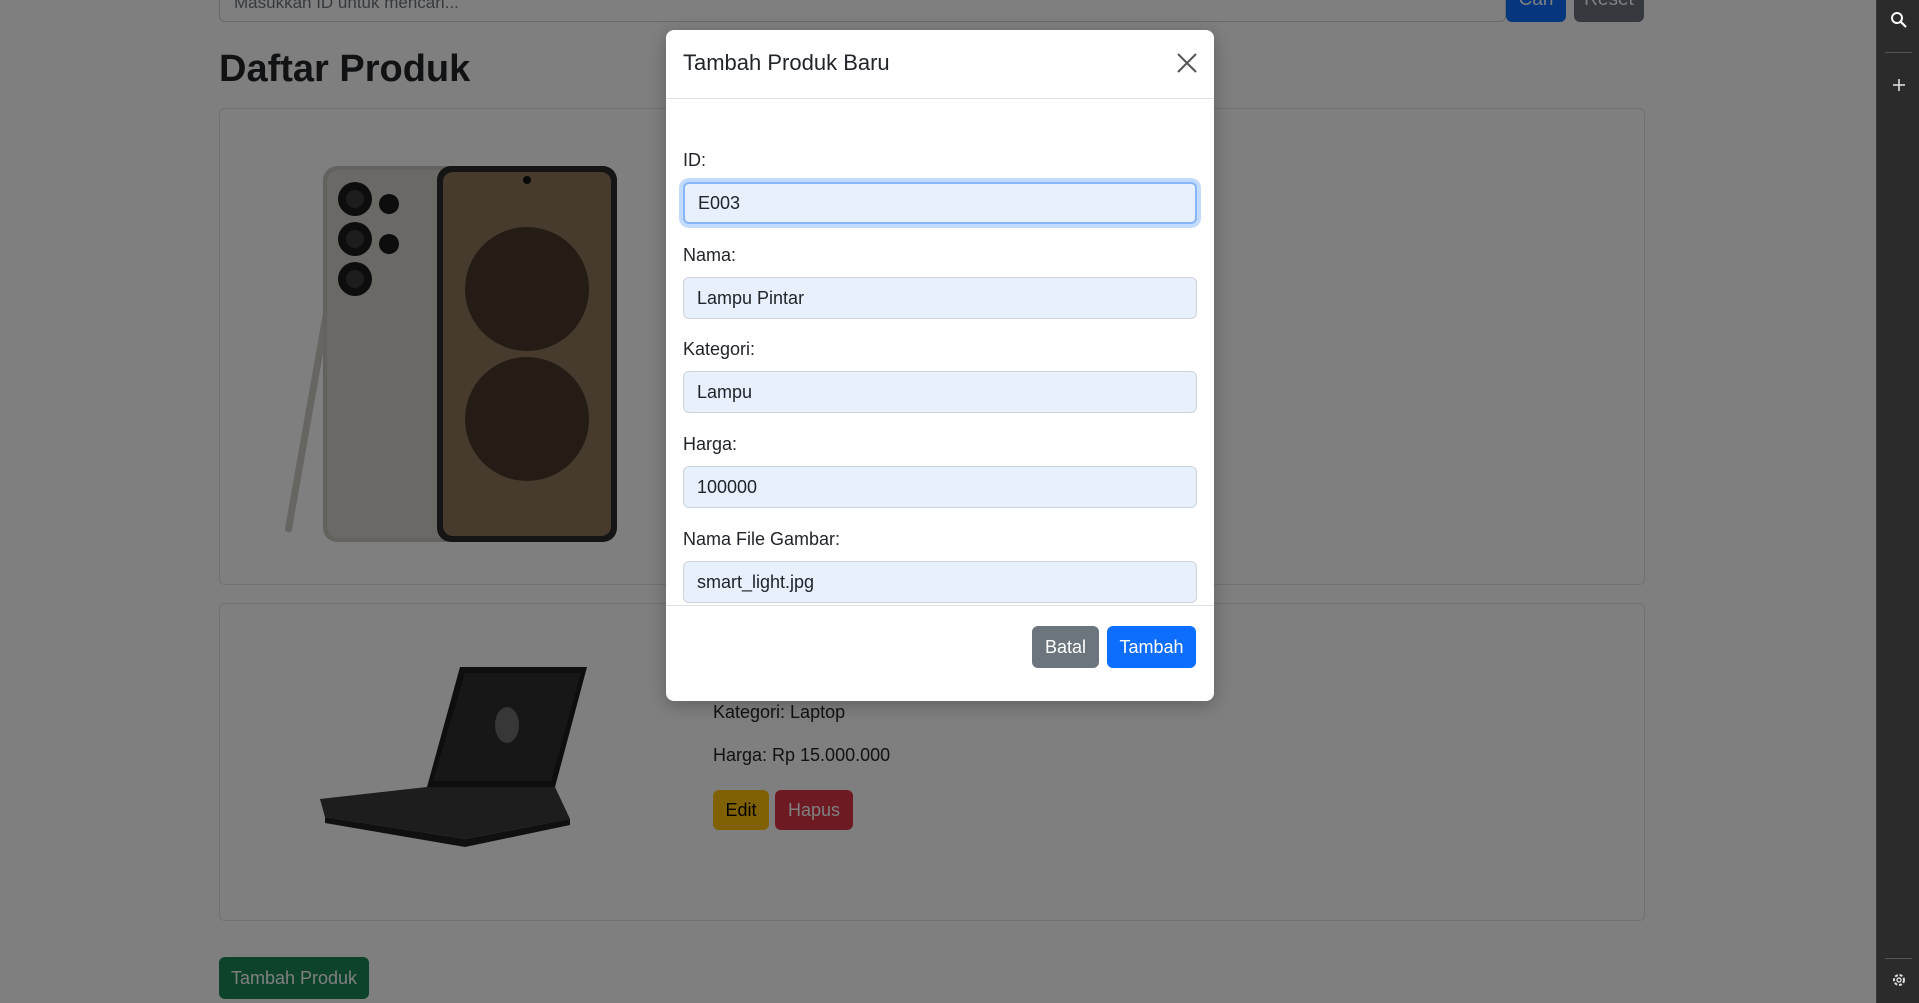 The height and width of the screenshot is (1003, 1919). What do you see at coordinates (1898, 20) in the screenshot?
I see `search-icon` at bounding box center [1898, 20].